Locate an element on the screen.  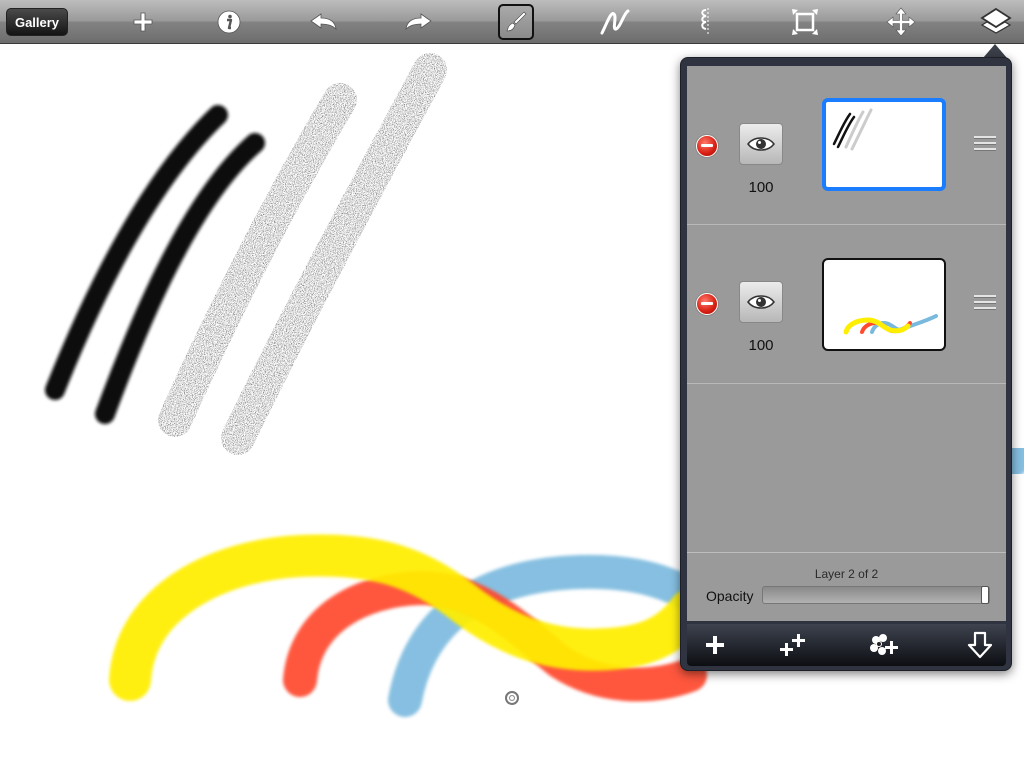
opacity-section: Layer 2 of 2 Opacity is located at coordinates (846, 587).